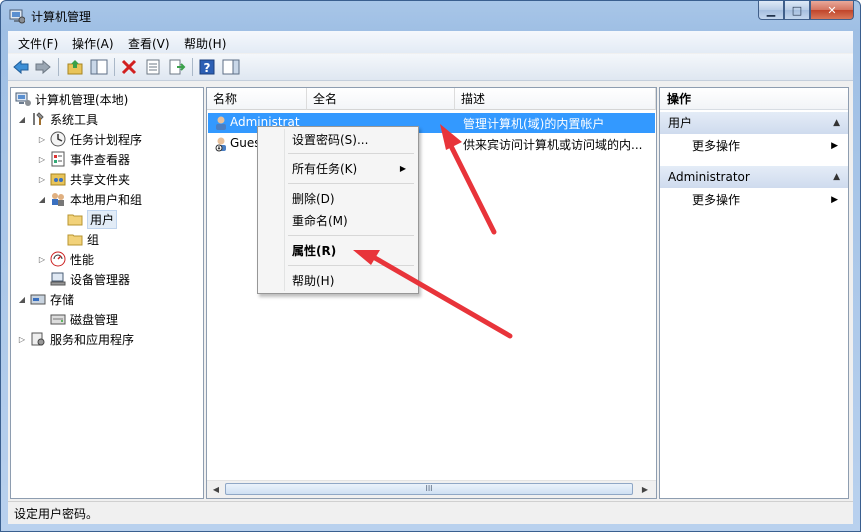 The height and width of the screenshot is (532, 861). I want to click on status-bar: 设定用户密码。, so click(430, 512).